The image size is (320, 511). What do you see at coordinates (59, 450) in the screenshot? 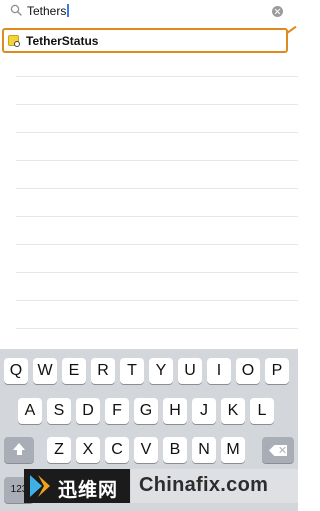
I see `key-z: Z` at bounding box center [59, 450].